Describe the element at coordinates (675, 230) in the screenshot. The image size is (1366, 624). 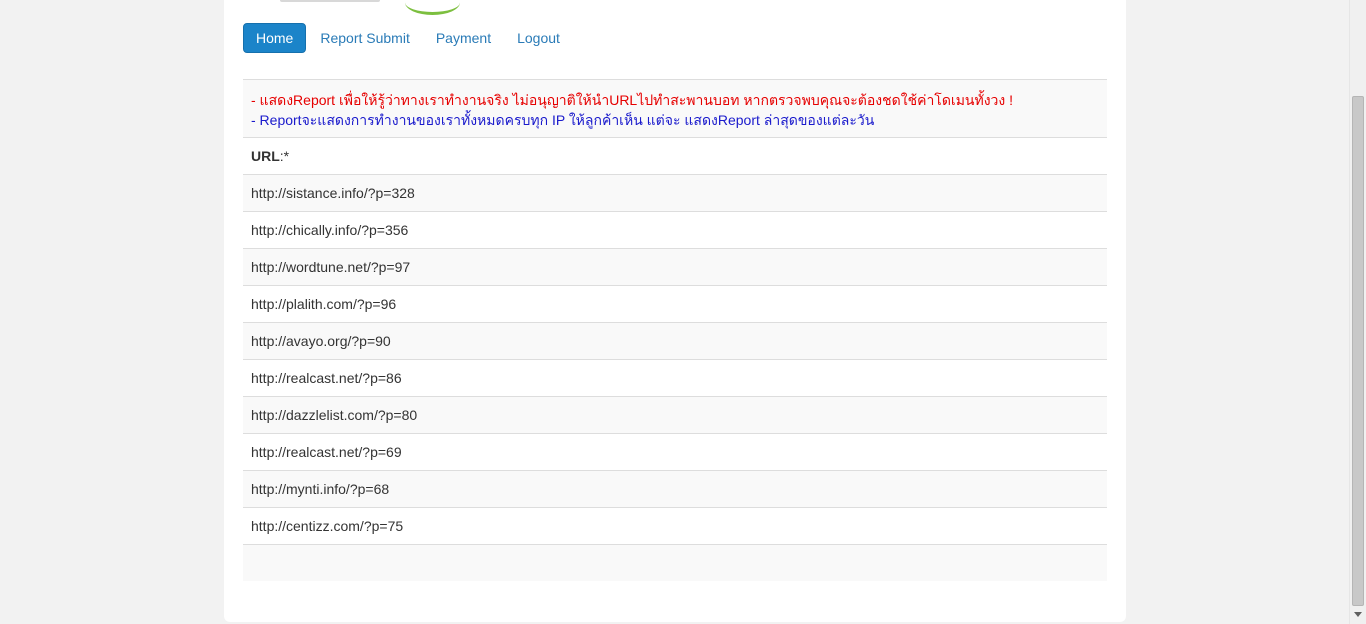
I see `table-row: http://chically.info/?p=356` at that location.